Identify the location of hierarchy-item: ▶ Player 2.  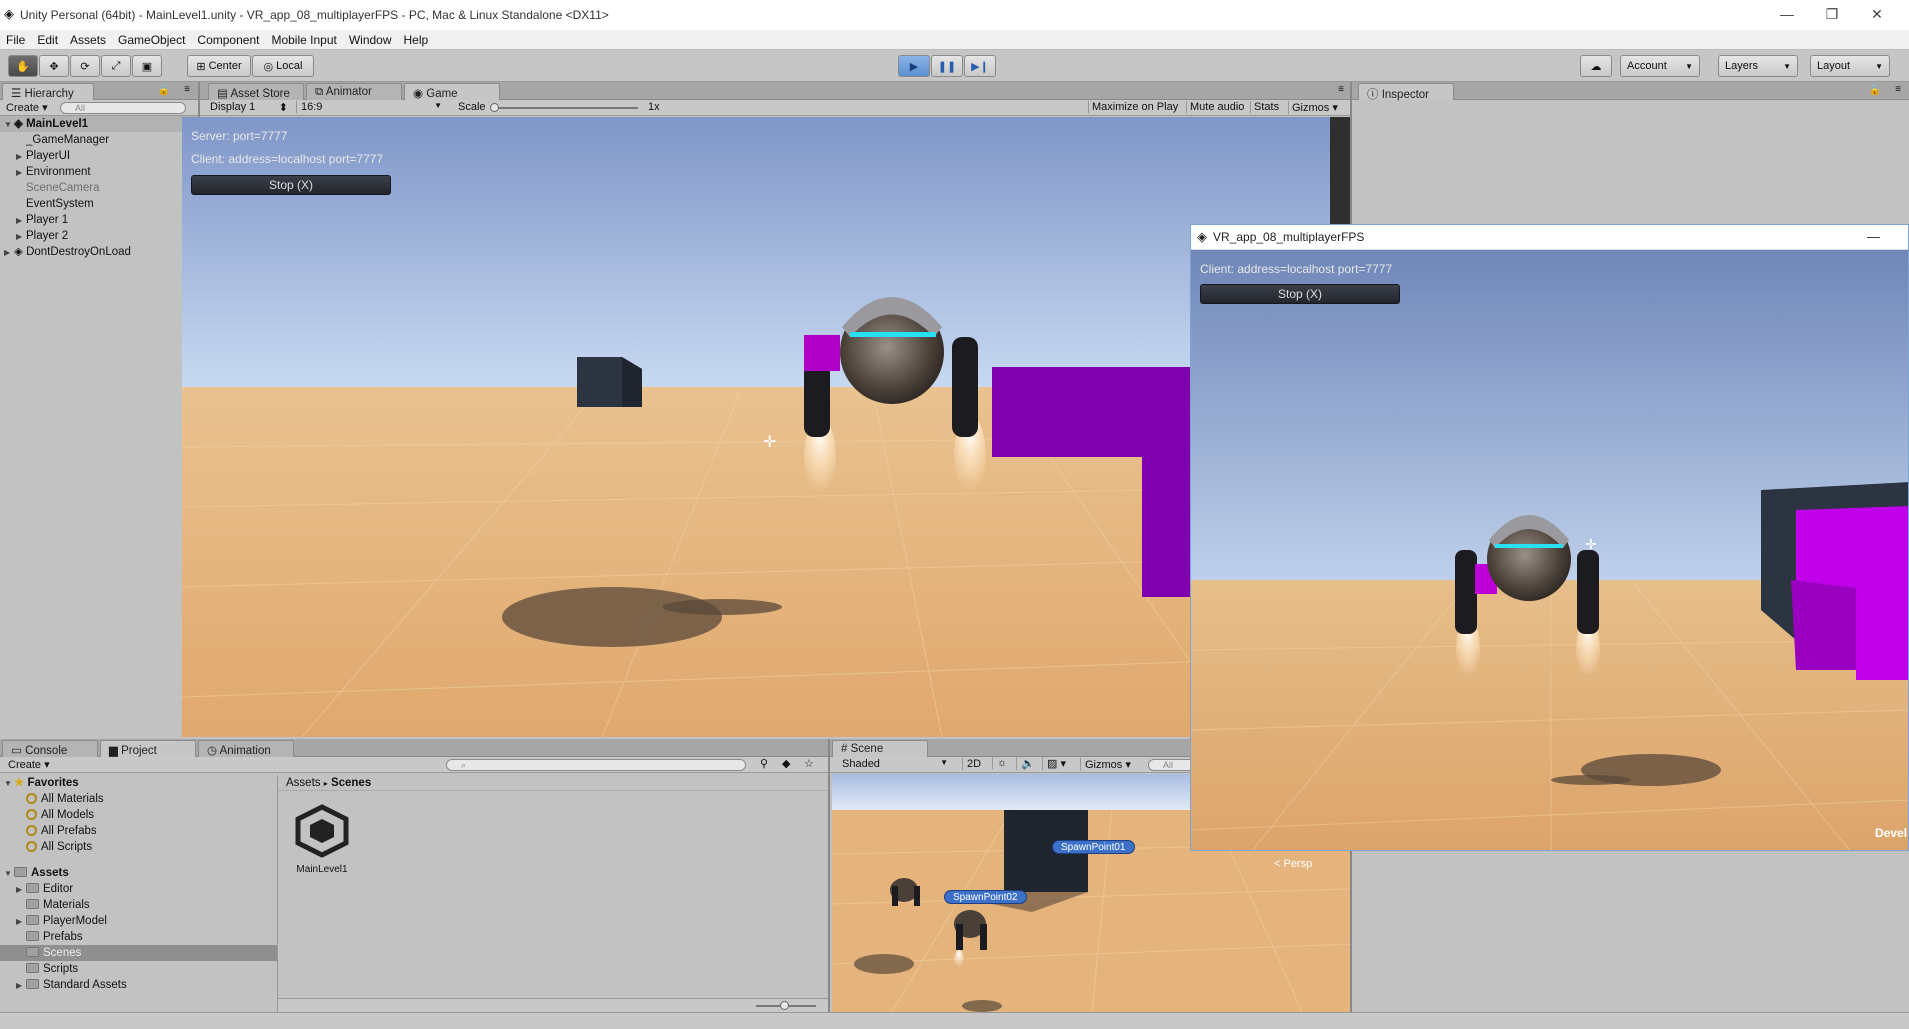
(99, 236).